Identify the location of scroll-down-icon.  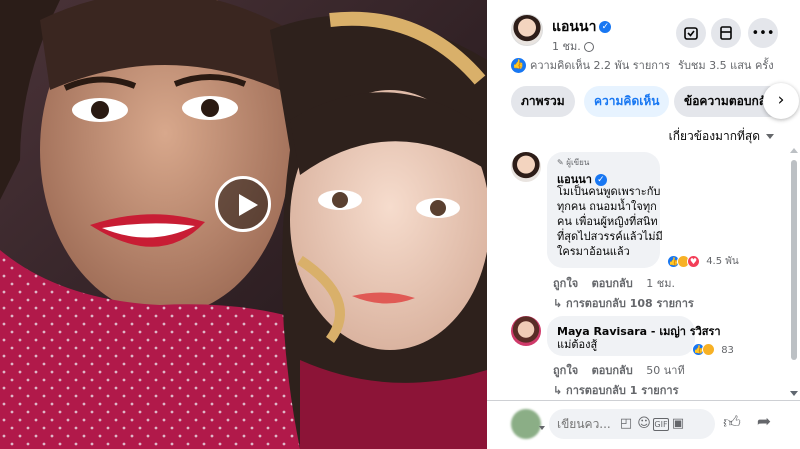
(794, 393).